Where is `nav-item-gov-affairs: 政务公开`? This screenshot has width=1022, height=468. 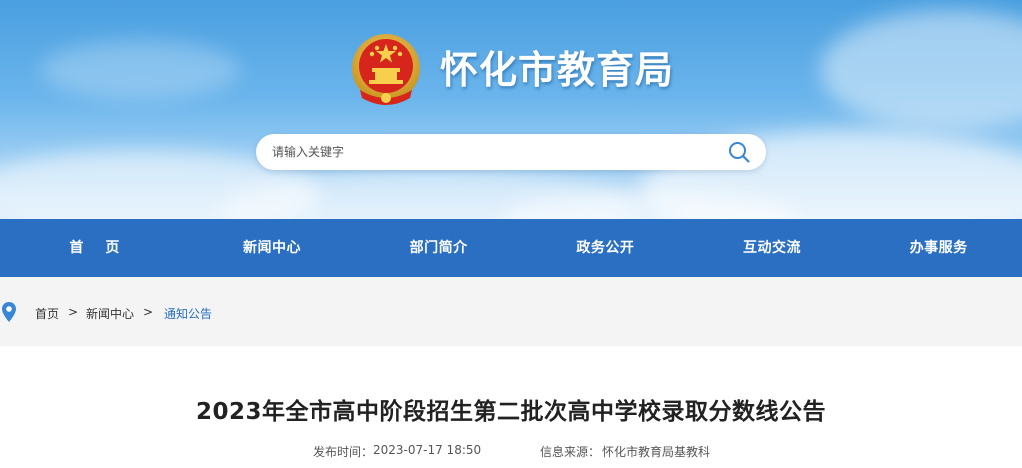
nav-item-gov-affairs: 政务公开 is located at coordinates (605, 248).